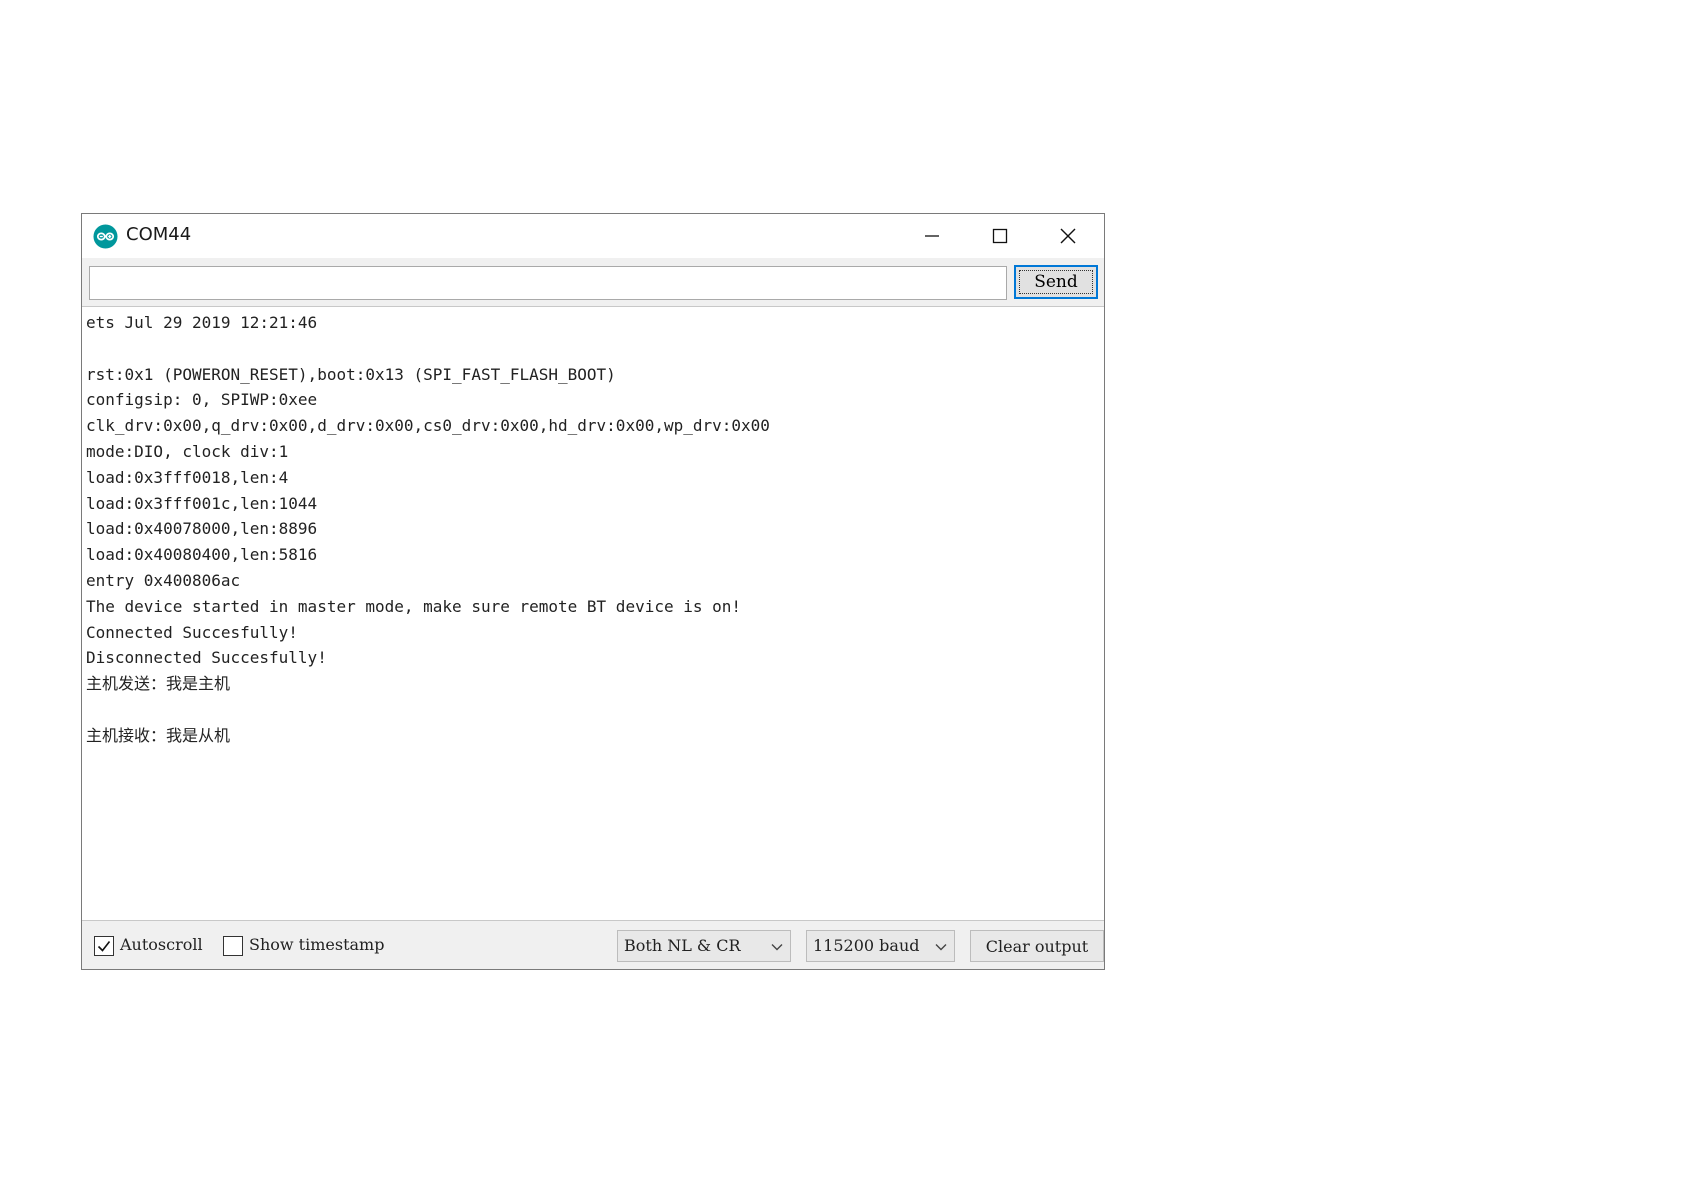  I want to click on output-line: load:0x3fff001c,len:1044, so click(202, 503).